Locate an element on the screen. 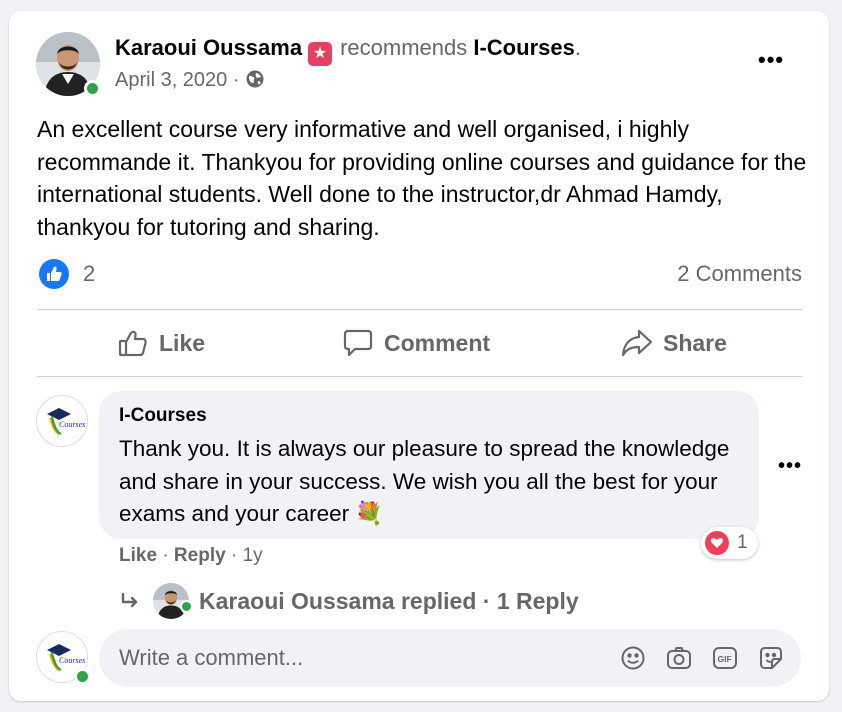 The width and height of the screenshot is (842, 712). gif-icon: GIF is located at coordinates (725, 658).